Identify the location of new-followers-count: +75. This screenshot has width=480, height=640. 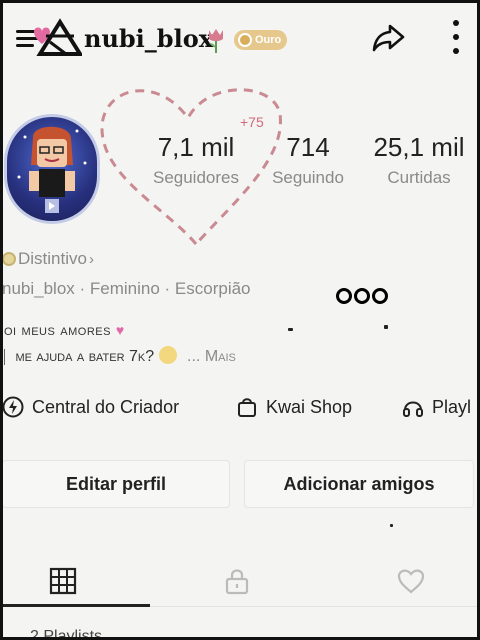
(252, 122).